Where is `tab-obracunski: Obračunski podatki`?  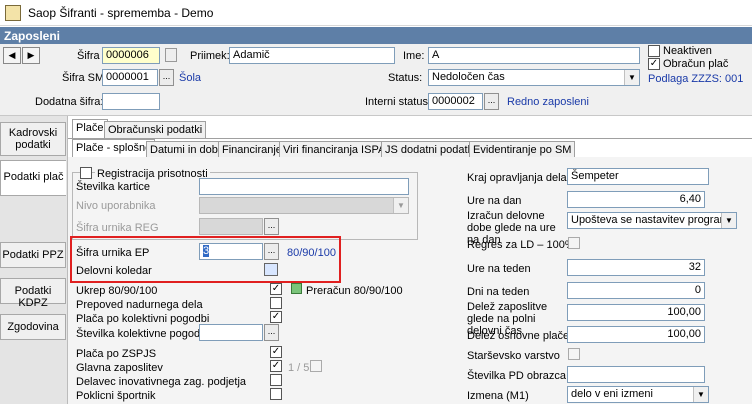 tab-obracunski: Obračunski podatki is located at coordinates (155, 130).